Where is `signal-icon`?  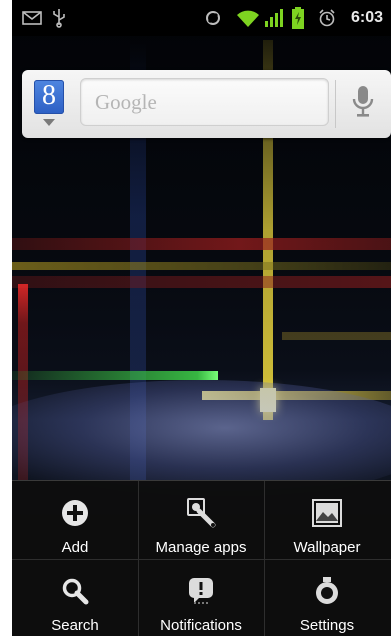
signal-icon is located at coordinates (274, 18).